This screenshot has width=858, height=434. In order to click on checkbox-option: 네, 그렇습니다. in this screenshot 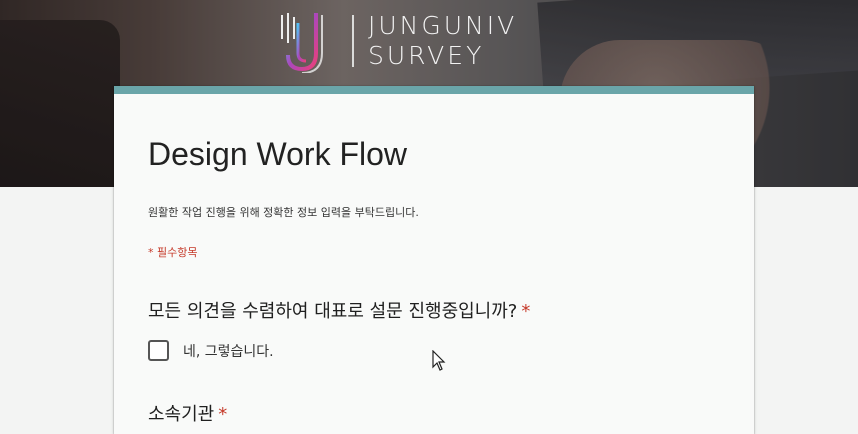, I will do `click(211, 350)`.